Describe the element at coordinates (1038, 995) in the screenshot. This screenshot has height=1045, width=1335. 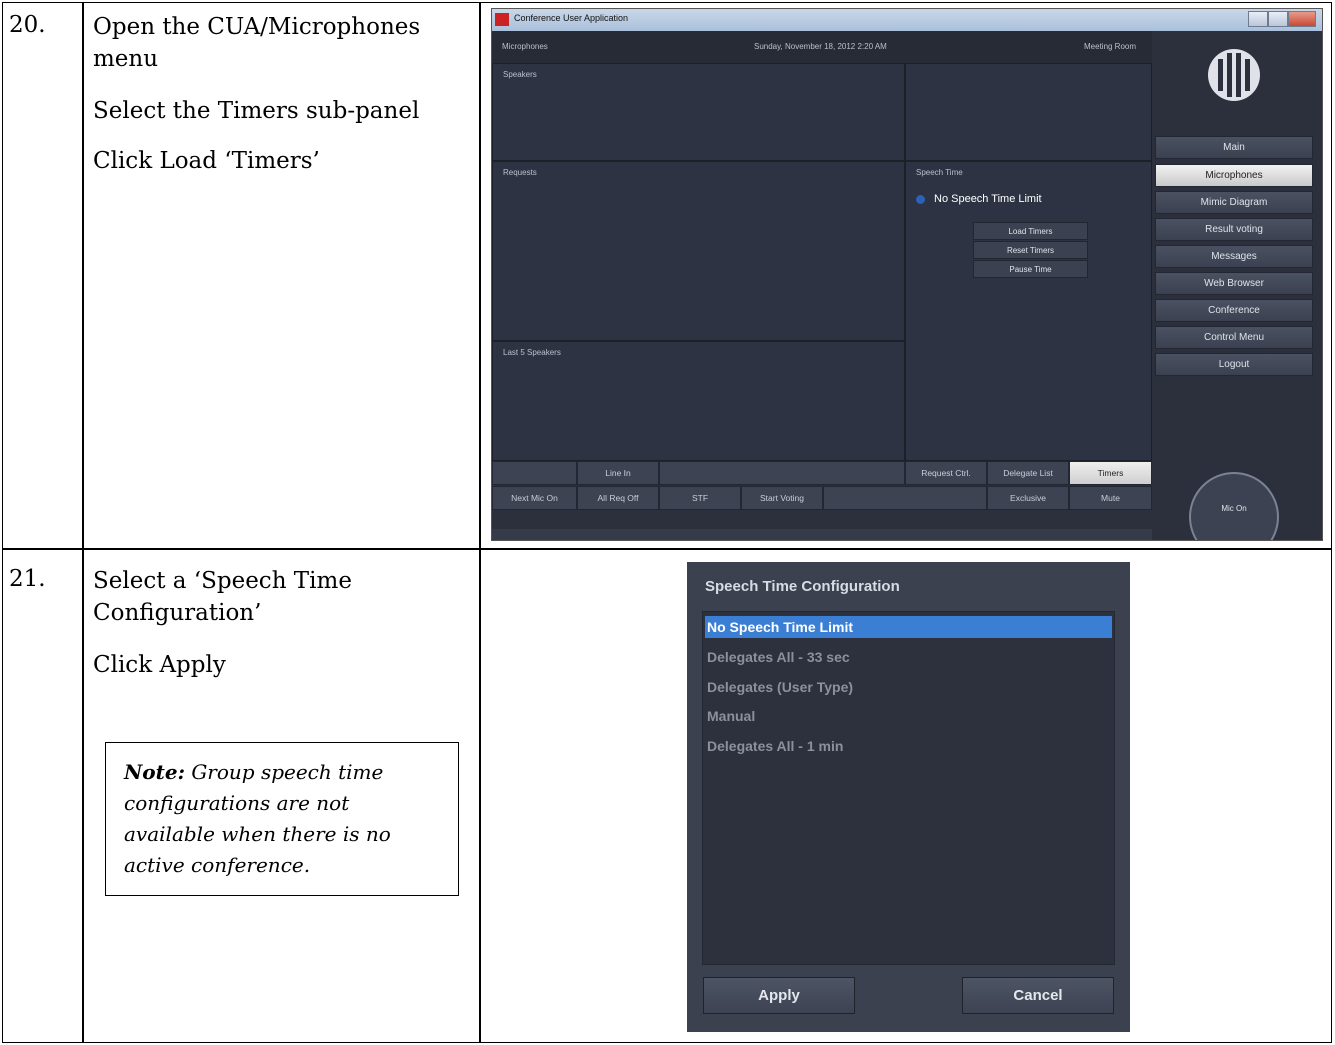
I see `cancel-button: Cancel` at that location.